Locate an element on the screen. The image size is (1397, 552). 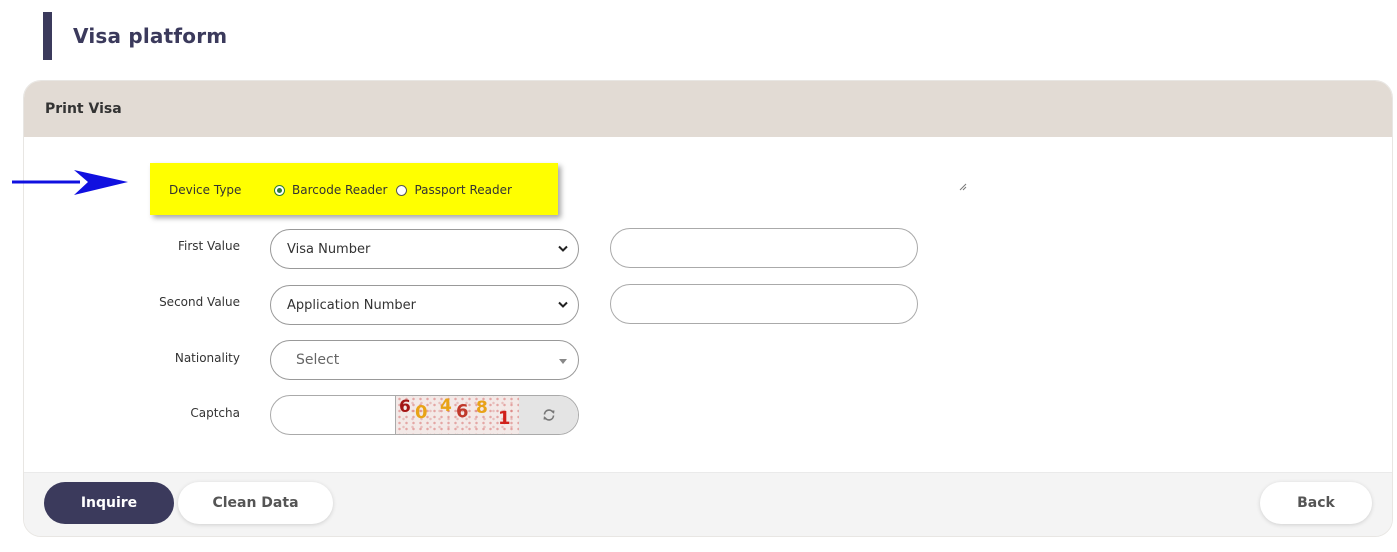
nationality-placeholder: Select is located at coordinates (318, 360).